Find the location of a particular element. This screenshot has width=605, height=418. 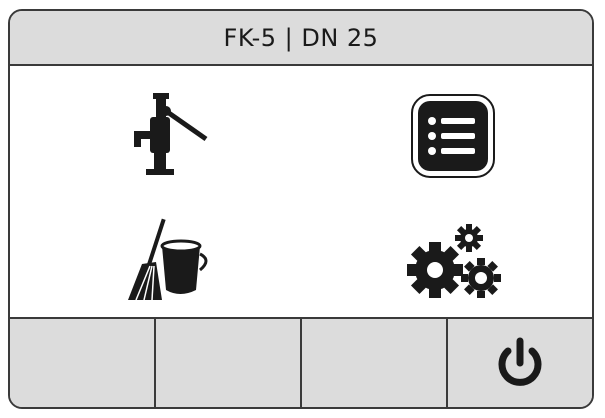

power-icon is located at coordinates (520, 361).